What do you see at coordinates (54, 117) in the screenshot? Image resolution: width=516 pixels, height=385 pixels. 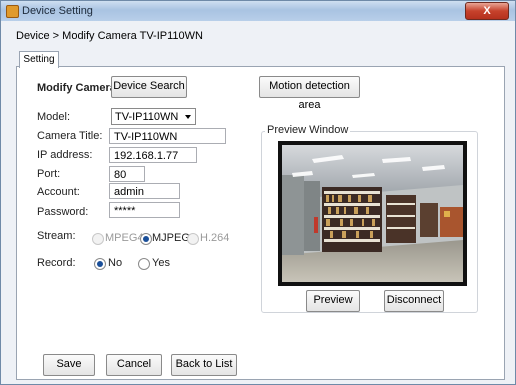 I see `model-label: Model:` at bounding box center [54, 117].